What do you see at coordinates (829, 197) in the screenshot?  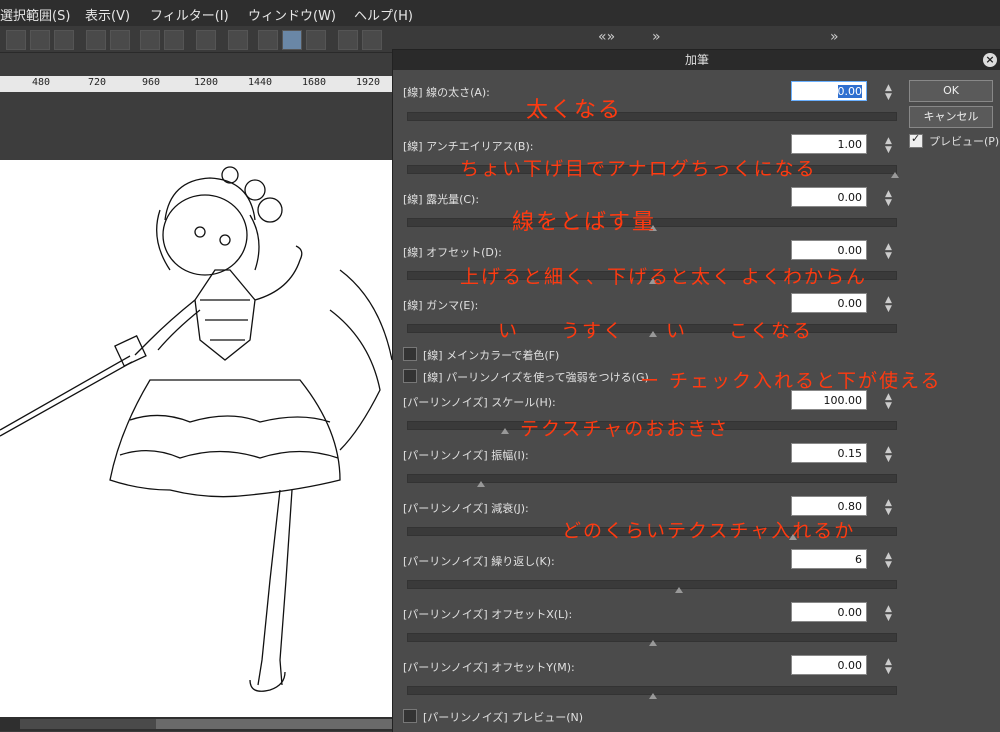 I see `exposure-input: 0.00` at bounding box center [829, 197].